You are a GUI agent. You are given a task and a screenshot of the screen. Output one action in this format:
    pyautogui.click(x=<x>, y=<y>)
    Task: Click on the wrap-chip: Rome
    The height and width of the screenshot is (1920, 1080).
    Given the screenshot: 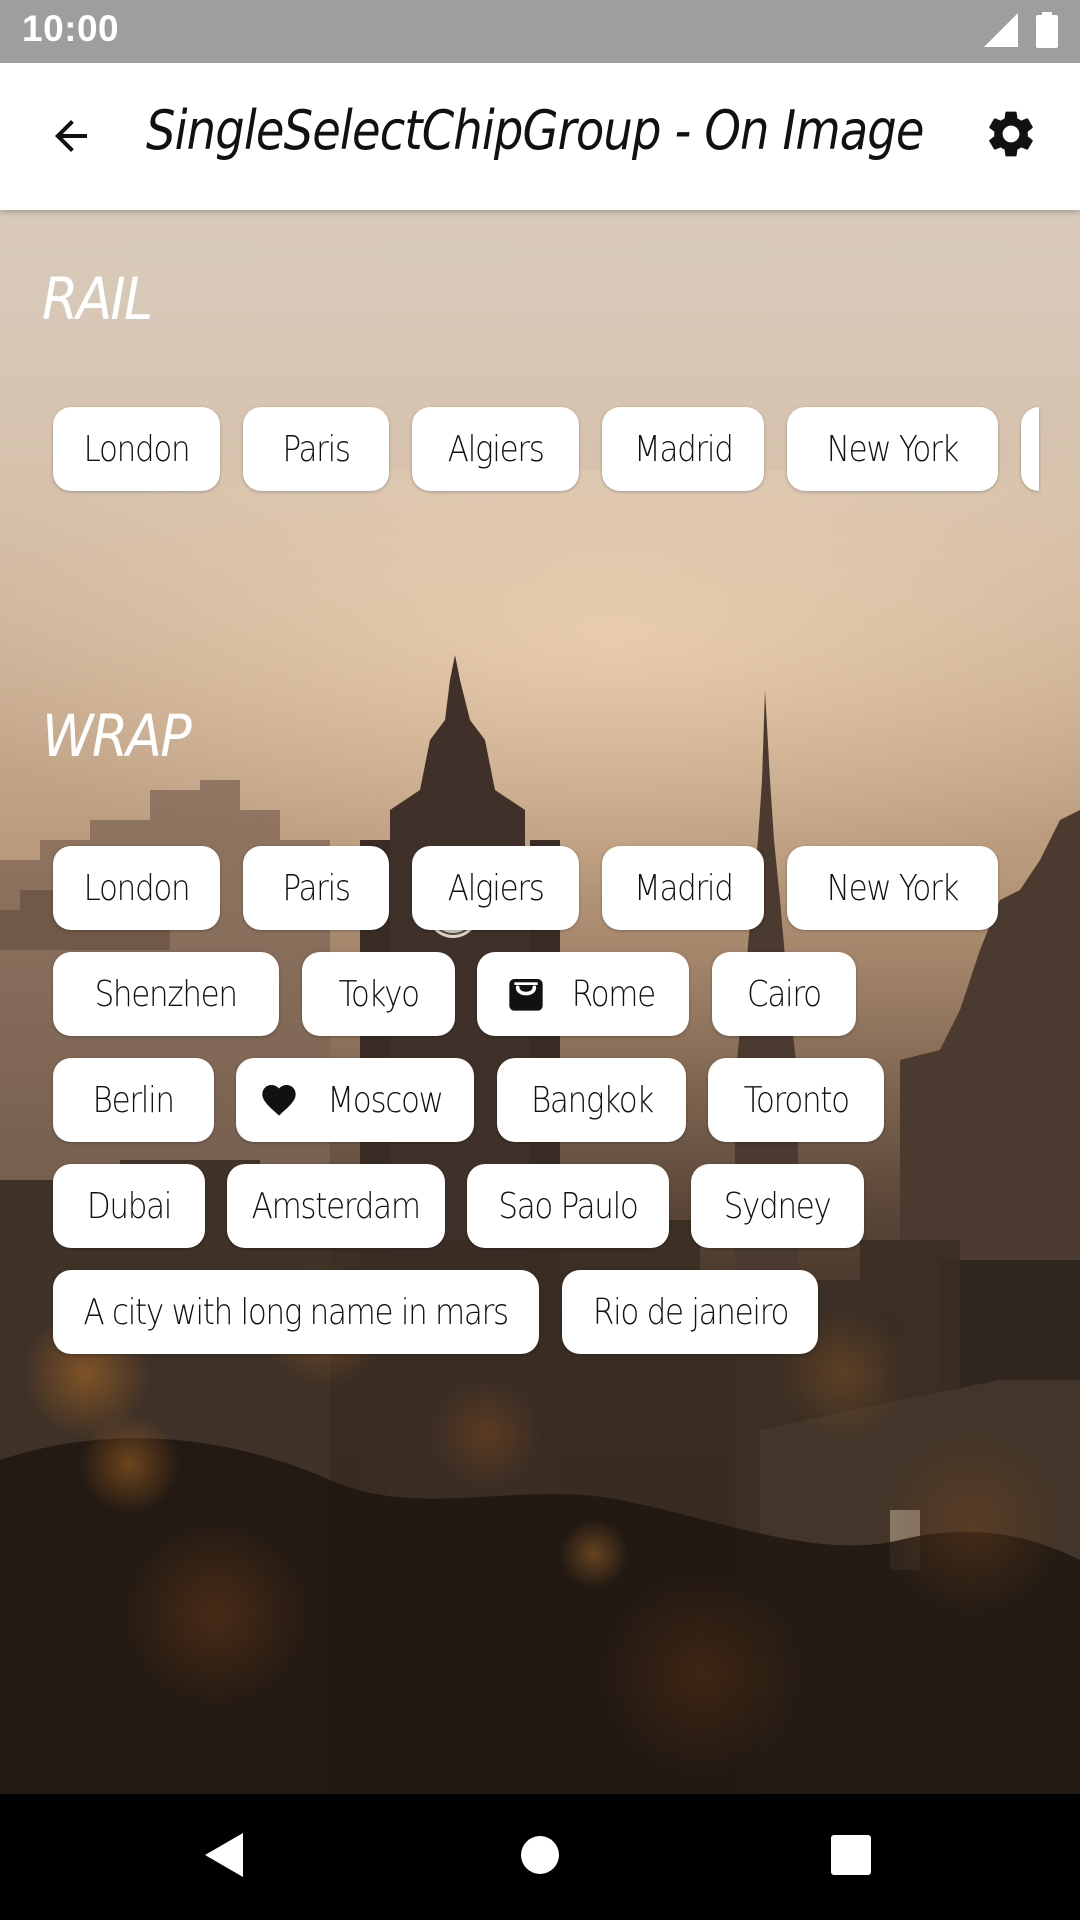 What is the action you would take?
    pyautogui.click(x=583, y=994)
    